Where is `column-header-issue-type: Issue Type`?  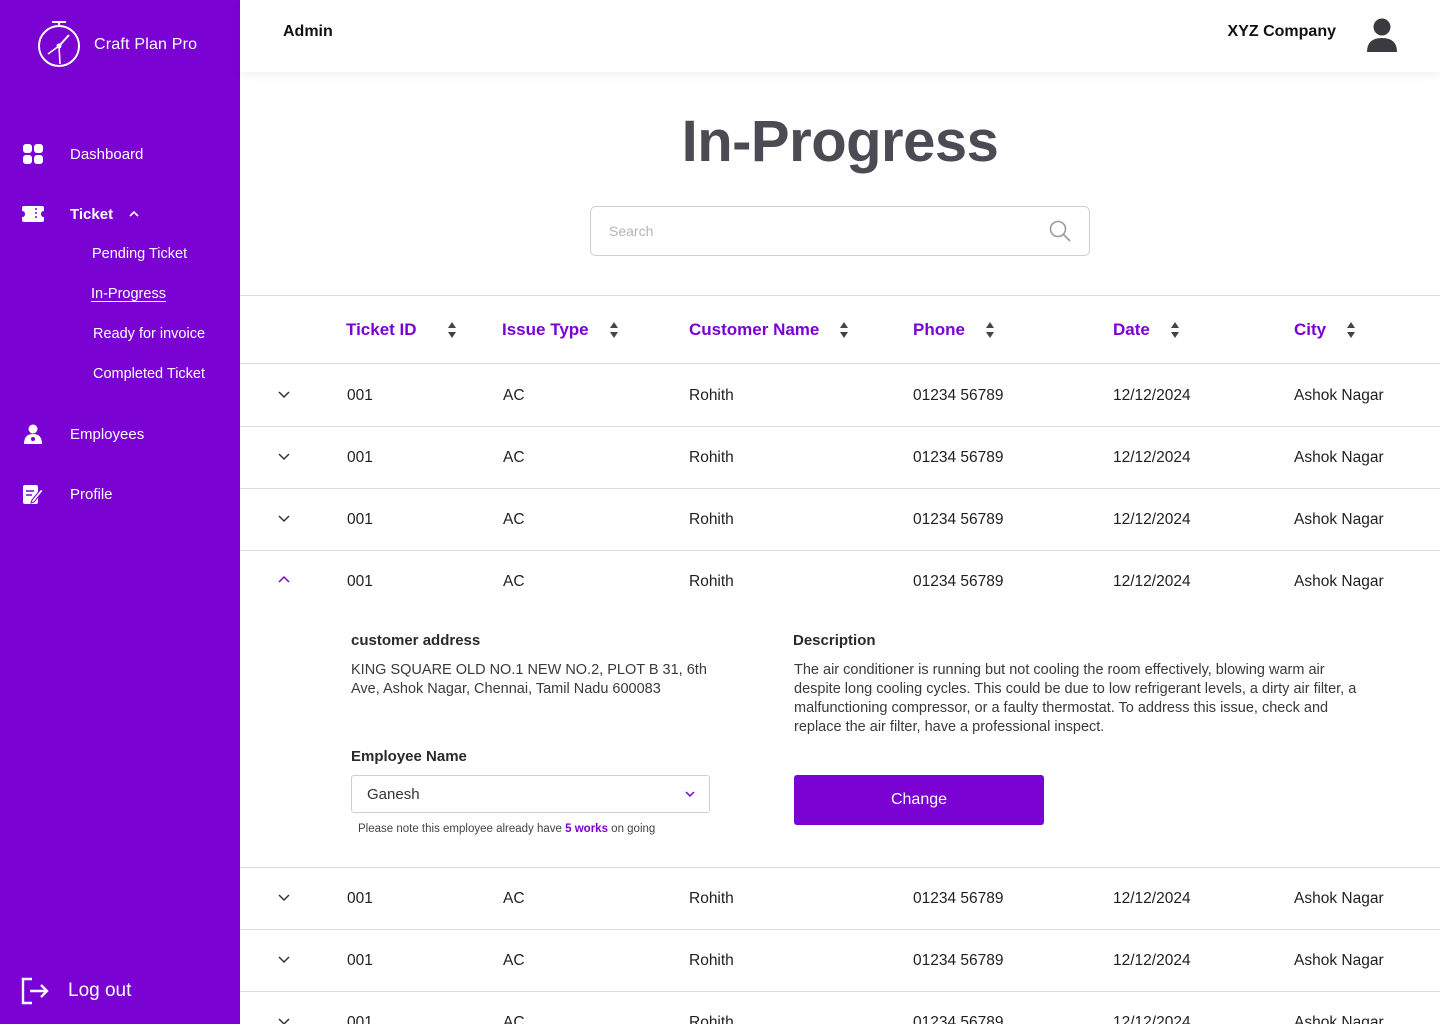
column-header-issue-type: Issue Type is located at coordinates (560, 330).